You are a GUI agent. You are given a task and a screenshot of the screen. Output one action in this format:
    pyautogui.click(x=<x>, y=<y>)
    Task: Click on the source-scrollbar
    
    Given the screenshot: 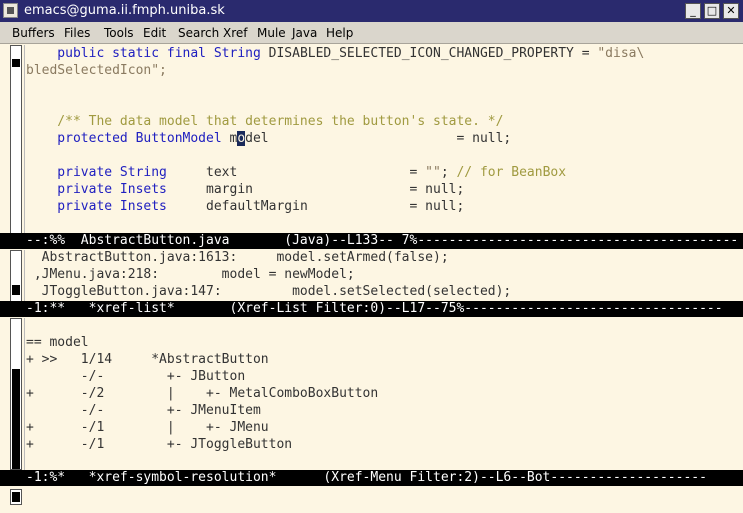 What is the action you would take?
    pyautogui.click(x=16, y=139)
    